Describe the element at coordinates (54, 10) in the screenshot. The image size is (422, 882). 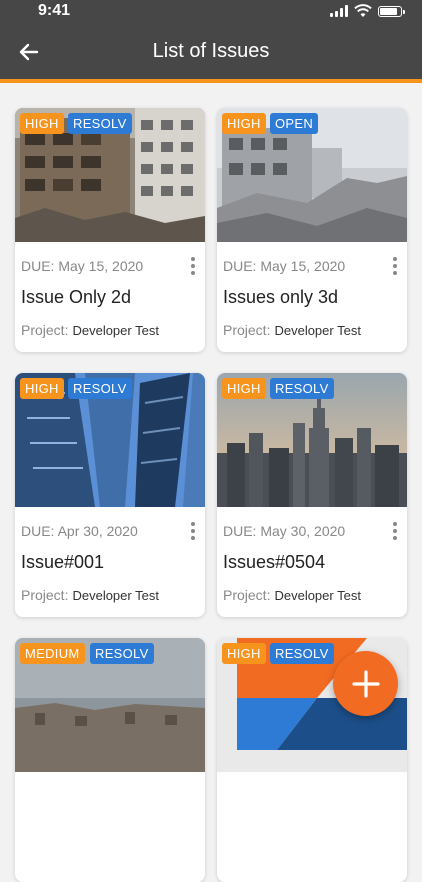
I see `status-time: 9:41` at that location.